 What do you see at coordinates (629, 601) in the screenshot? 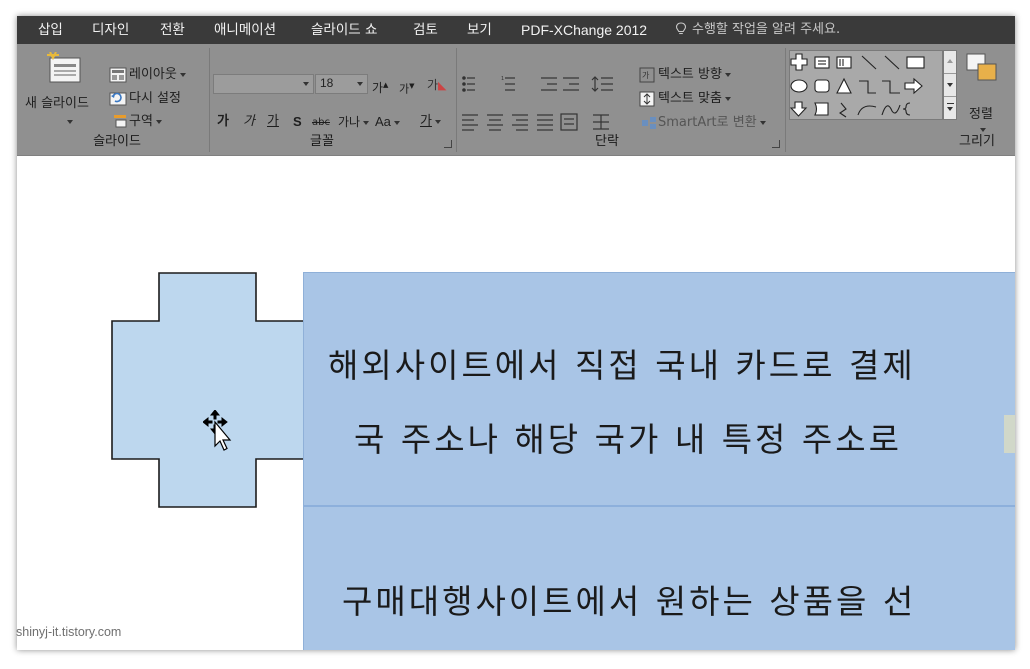
I see `slide-text-line-3: 구매대행사이트에서 원하는 상품을 선` at bounding box center [629, 601].